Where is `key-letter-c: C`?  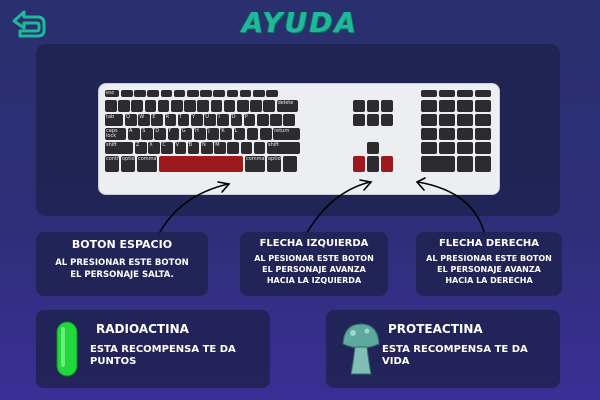
key-letter-c: C is located at coordinates (167, 148).